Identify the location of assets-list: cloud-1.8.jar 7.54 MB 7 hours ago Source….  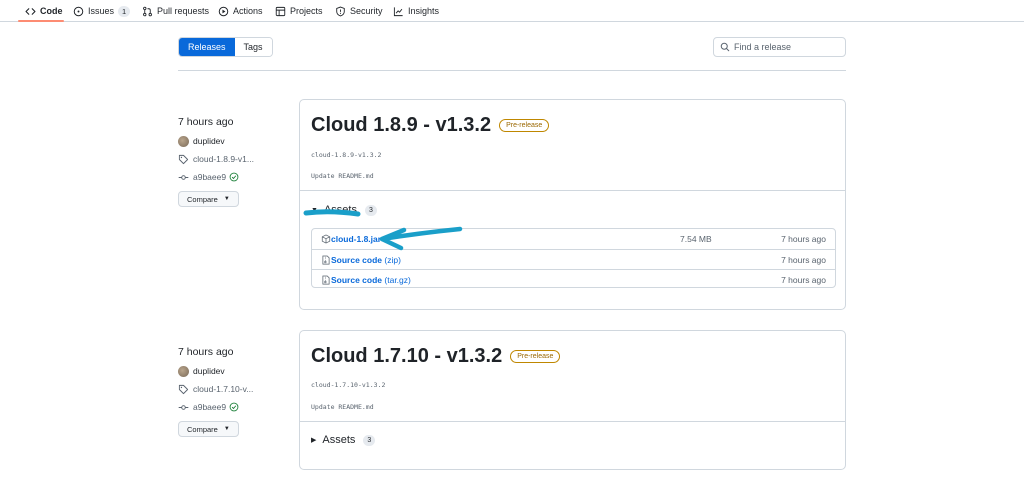
(573, 258).